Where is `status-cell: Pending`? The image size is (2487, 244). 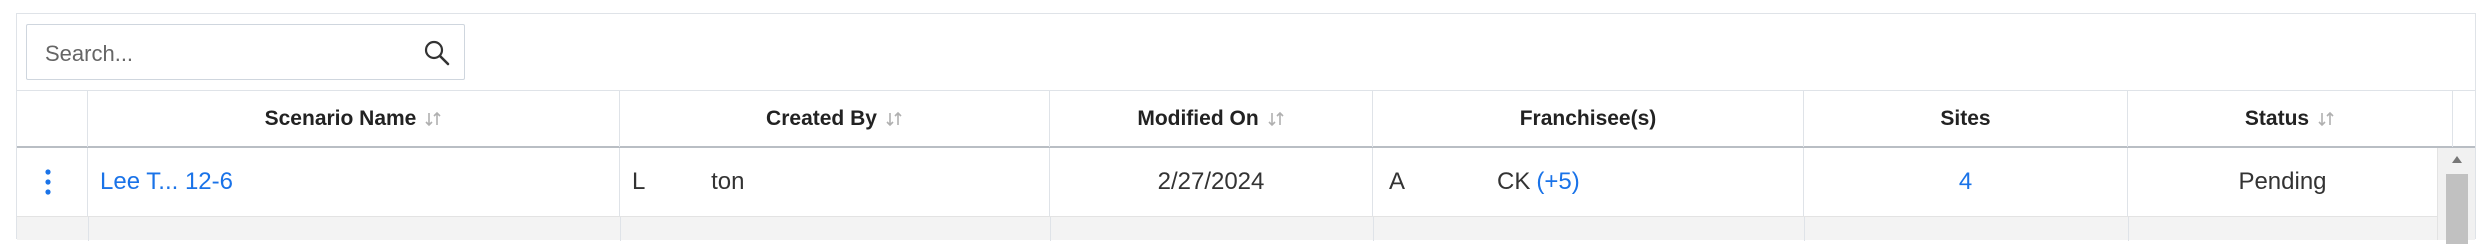 status-cell: Pending is located at coordinates (2282, 182).